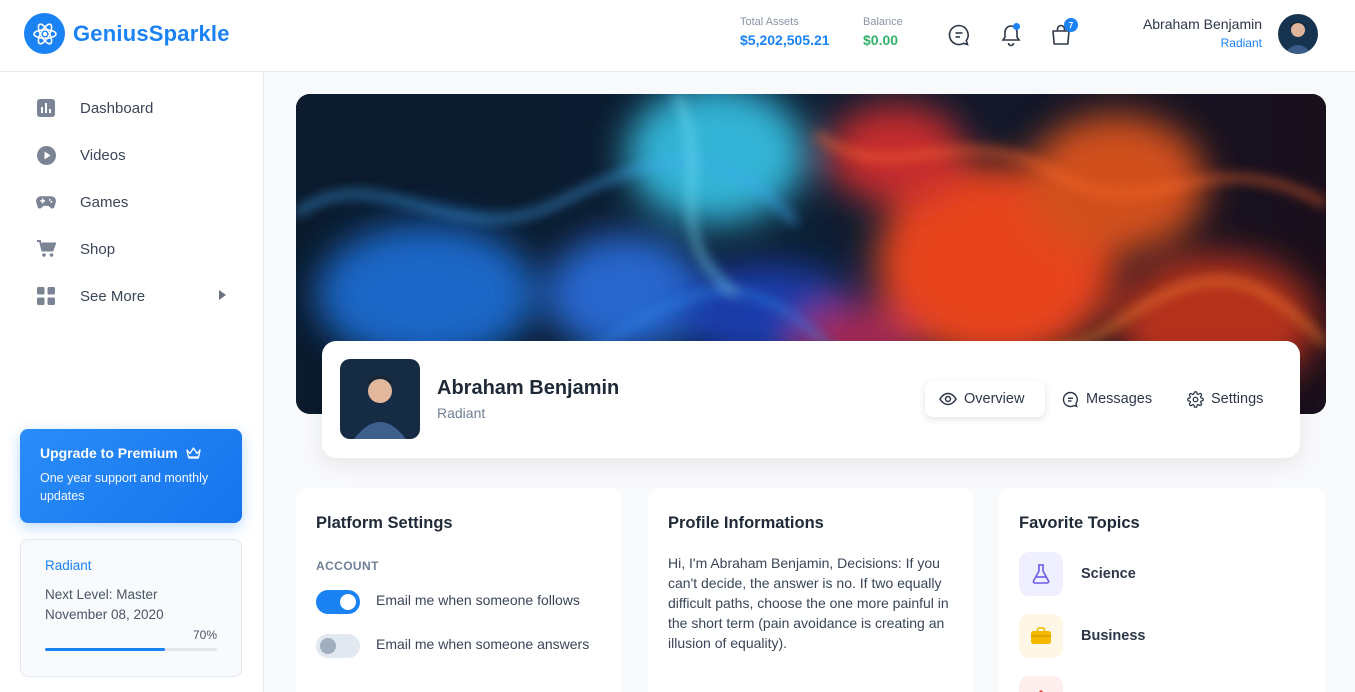 The height and width of the screenshot is (692, 1355). I want to click on grid-icon, so click(46, 296).